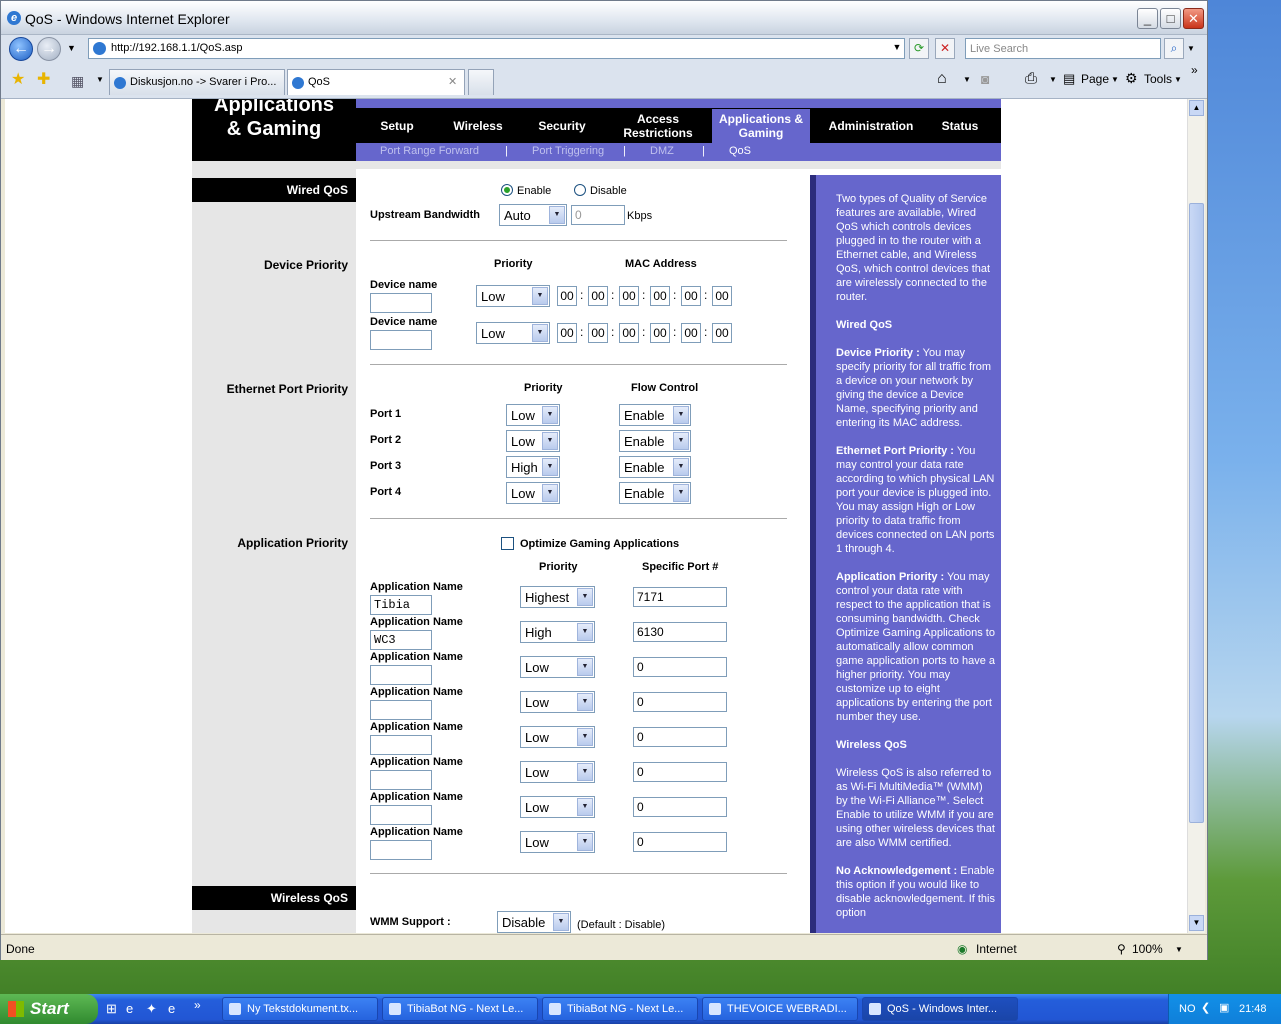 This screenshot has width=1281, height=1024. Describe the element at coordinates (1196, 513) in the screenshot. I see `scroll-thumb` at that location.